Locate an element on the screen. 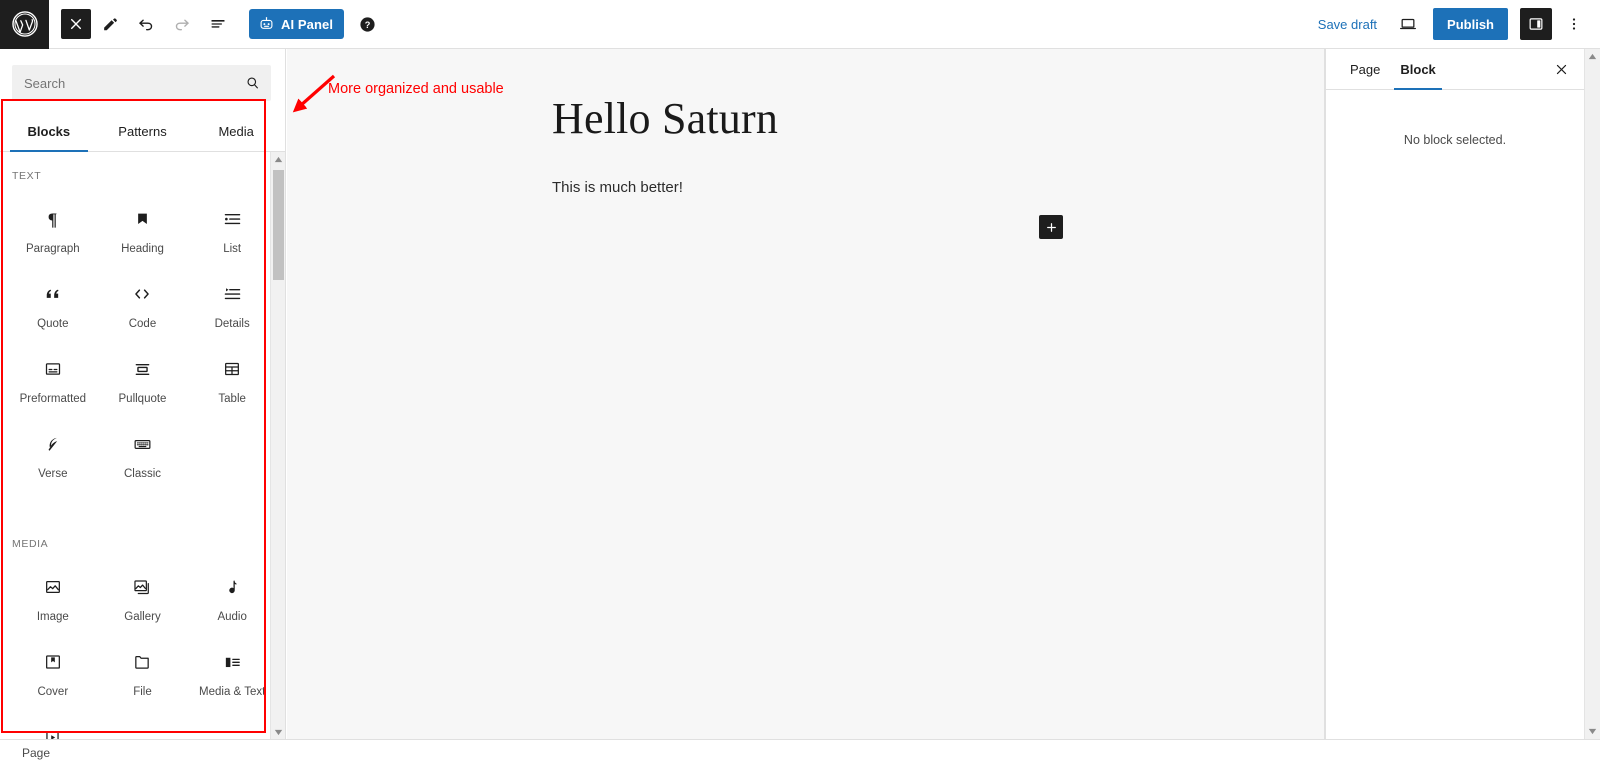 The image size is (1600, 766). tab-page: Page is located at coordinates (1365, 69).